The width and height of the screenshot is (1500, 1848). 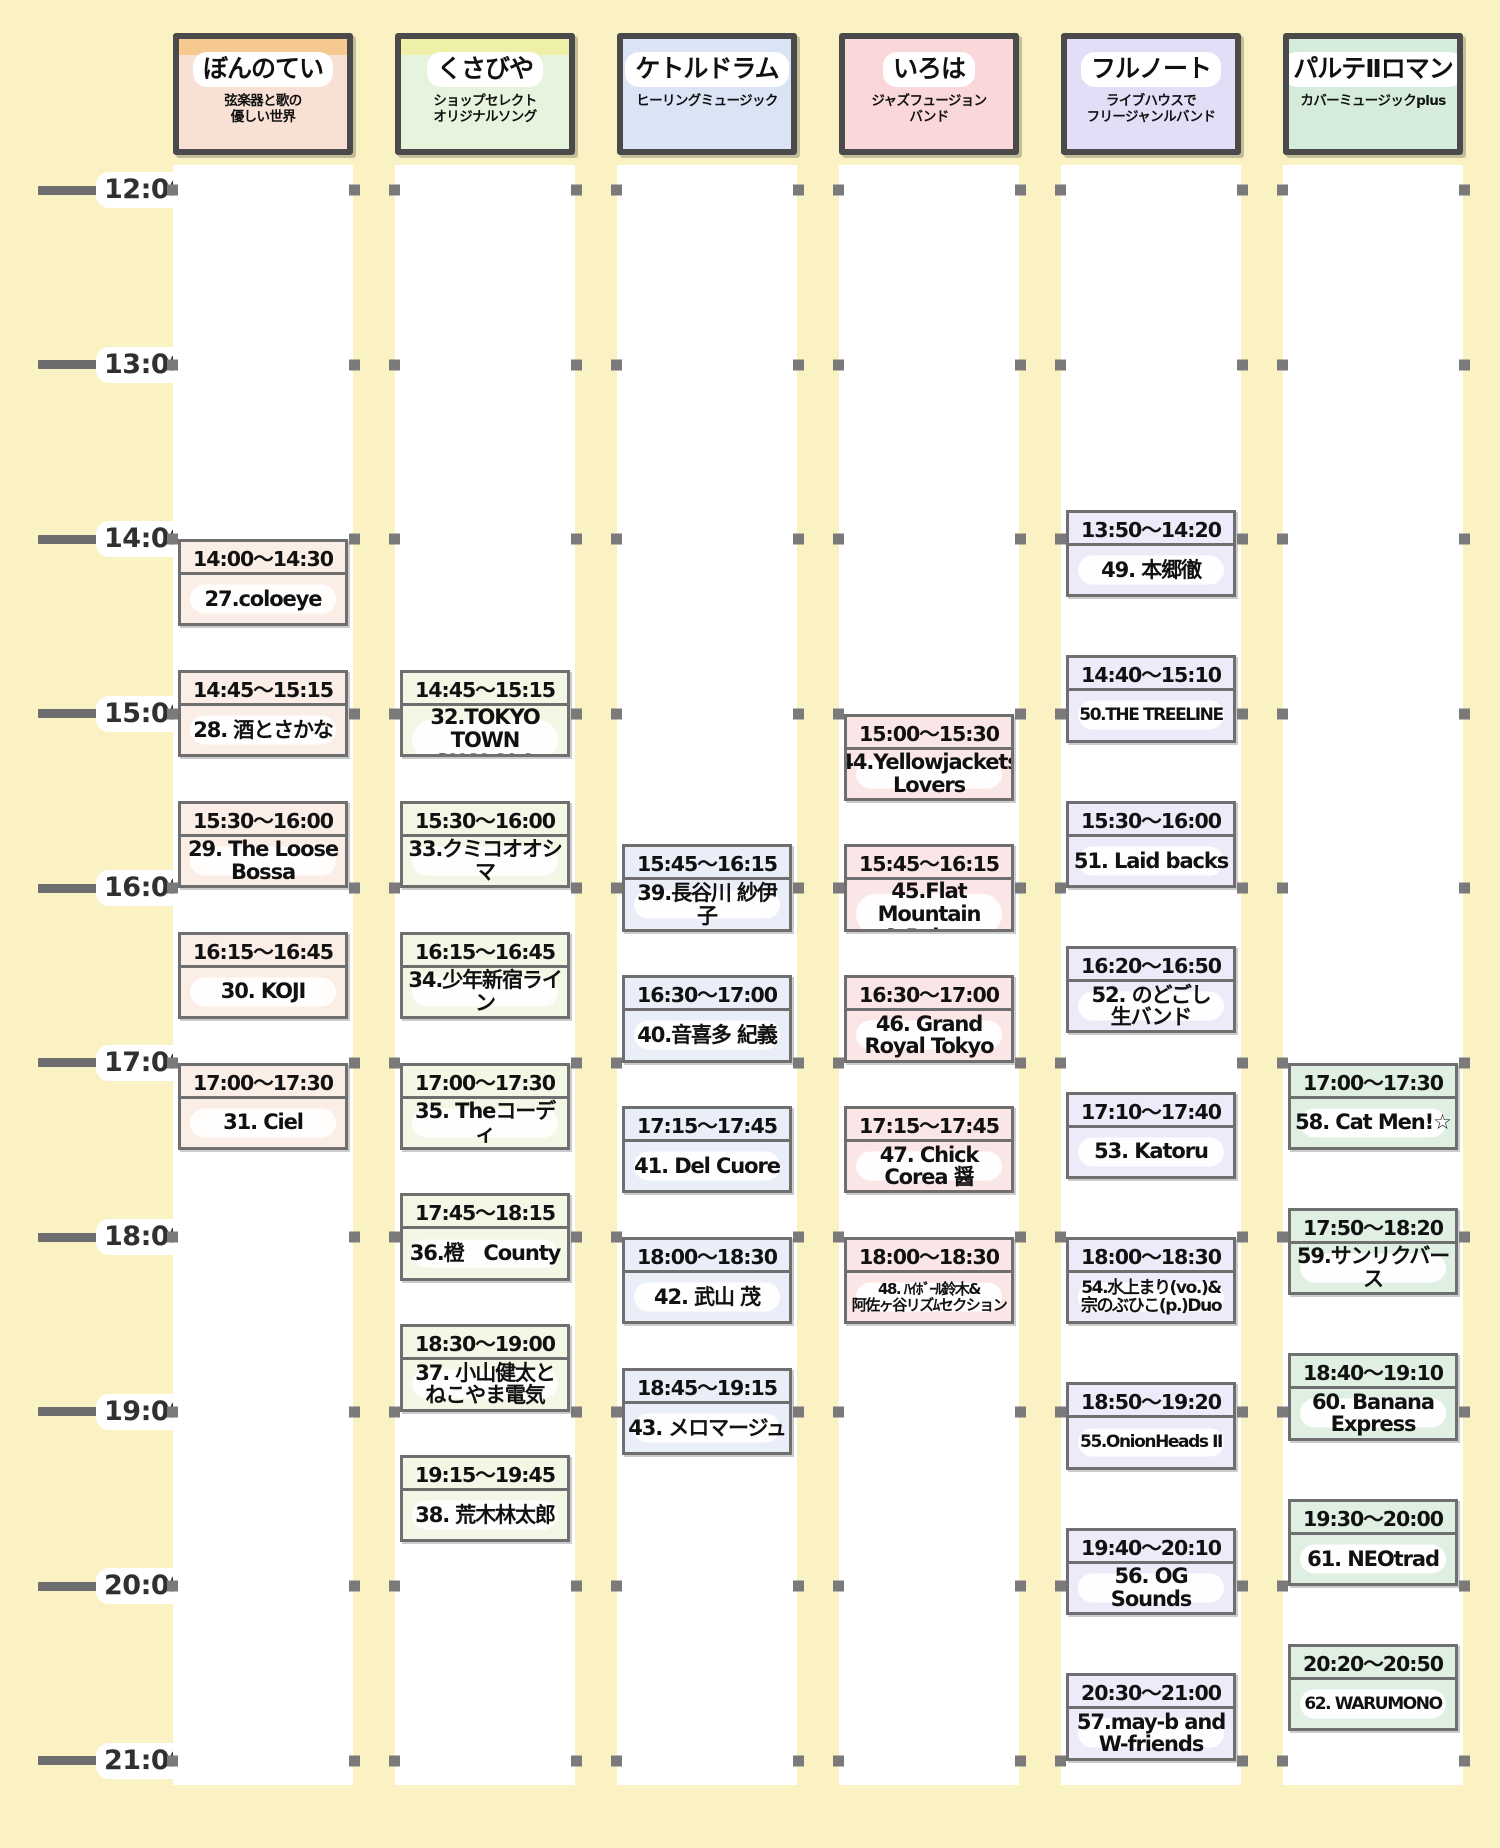 What do you see at coordinates (1151, 94) in the screenshot?
I see `venue-header-5: フルノート ライブハウスで フリージャンルバンド` at bounding box center [1151, 94].